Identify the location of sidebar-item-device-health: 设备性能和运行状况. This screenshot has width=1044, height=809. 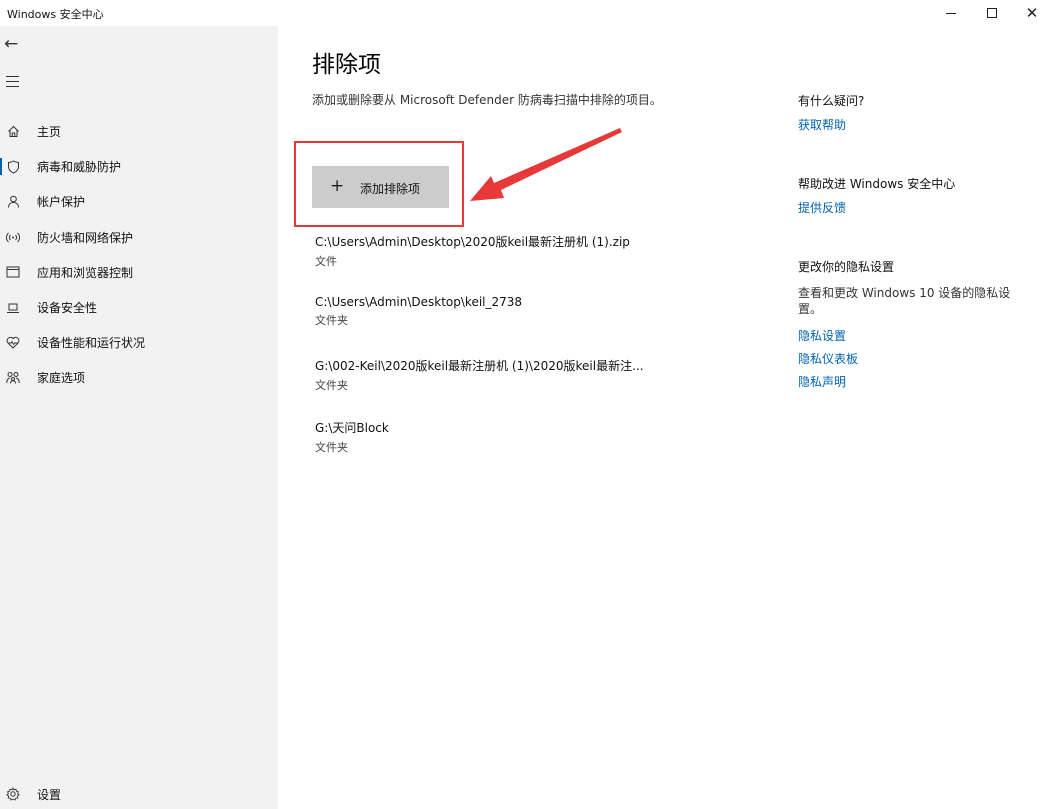
(139, 342).